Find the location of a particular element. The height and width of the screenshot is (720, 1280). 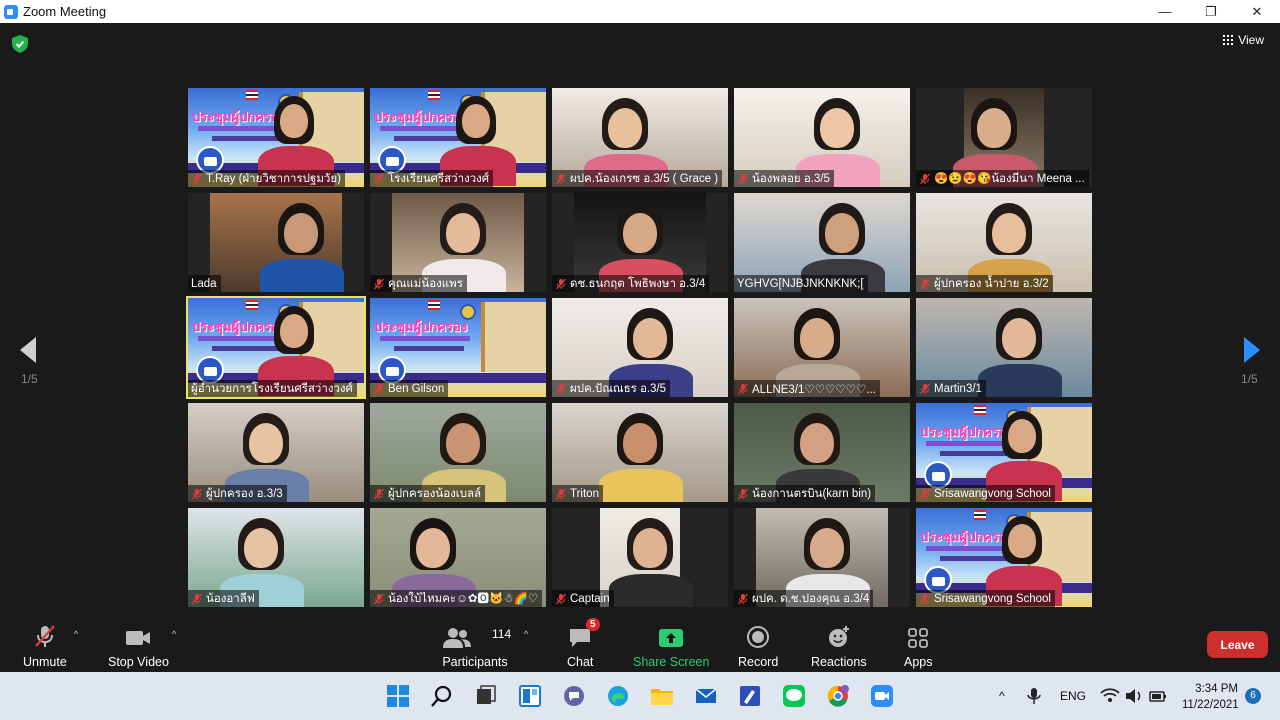

participant-name: Martin3/1 is located at coordinates (958, 388).